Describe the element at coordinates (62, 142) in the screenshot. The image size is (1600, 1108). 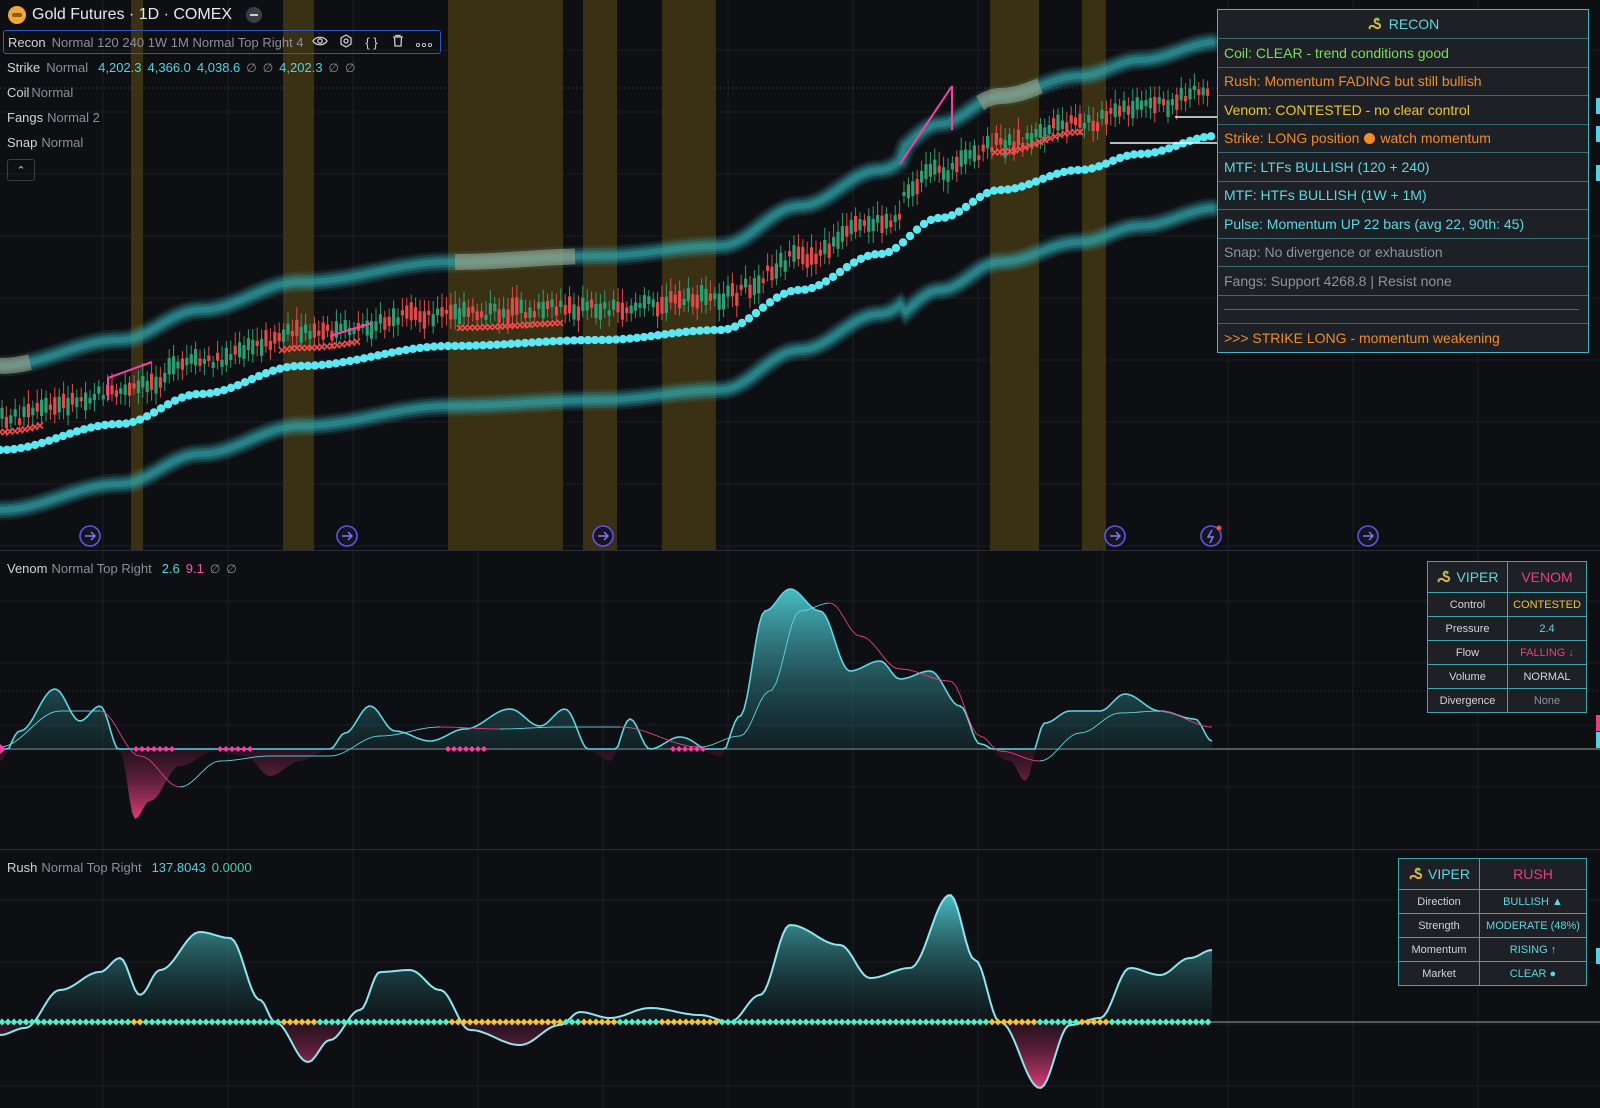
I see `snap-legend-params: Normal` at that location.